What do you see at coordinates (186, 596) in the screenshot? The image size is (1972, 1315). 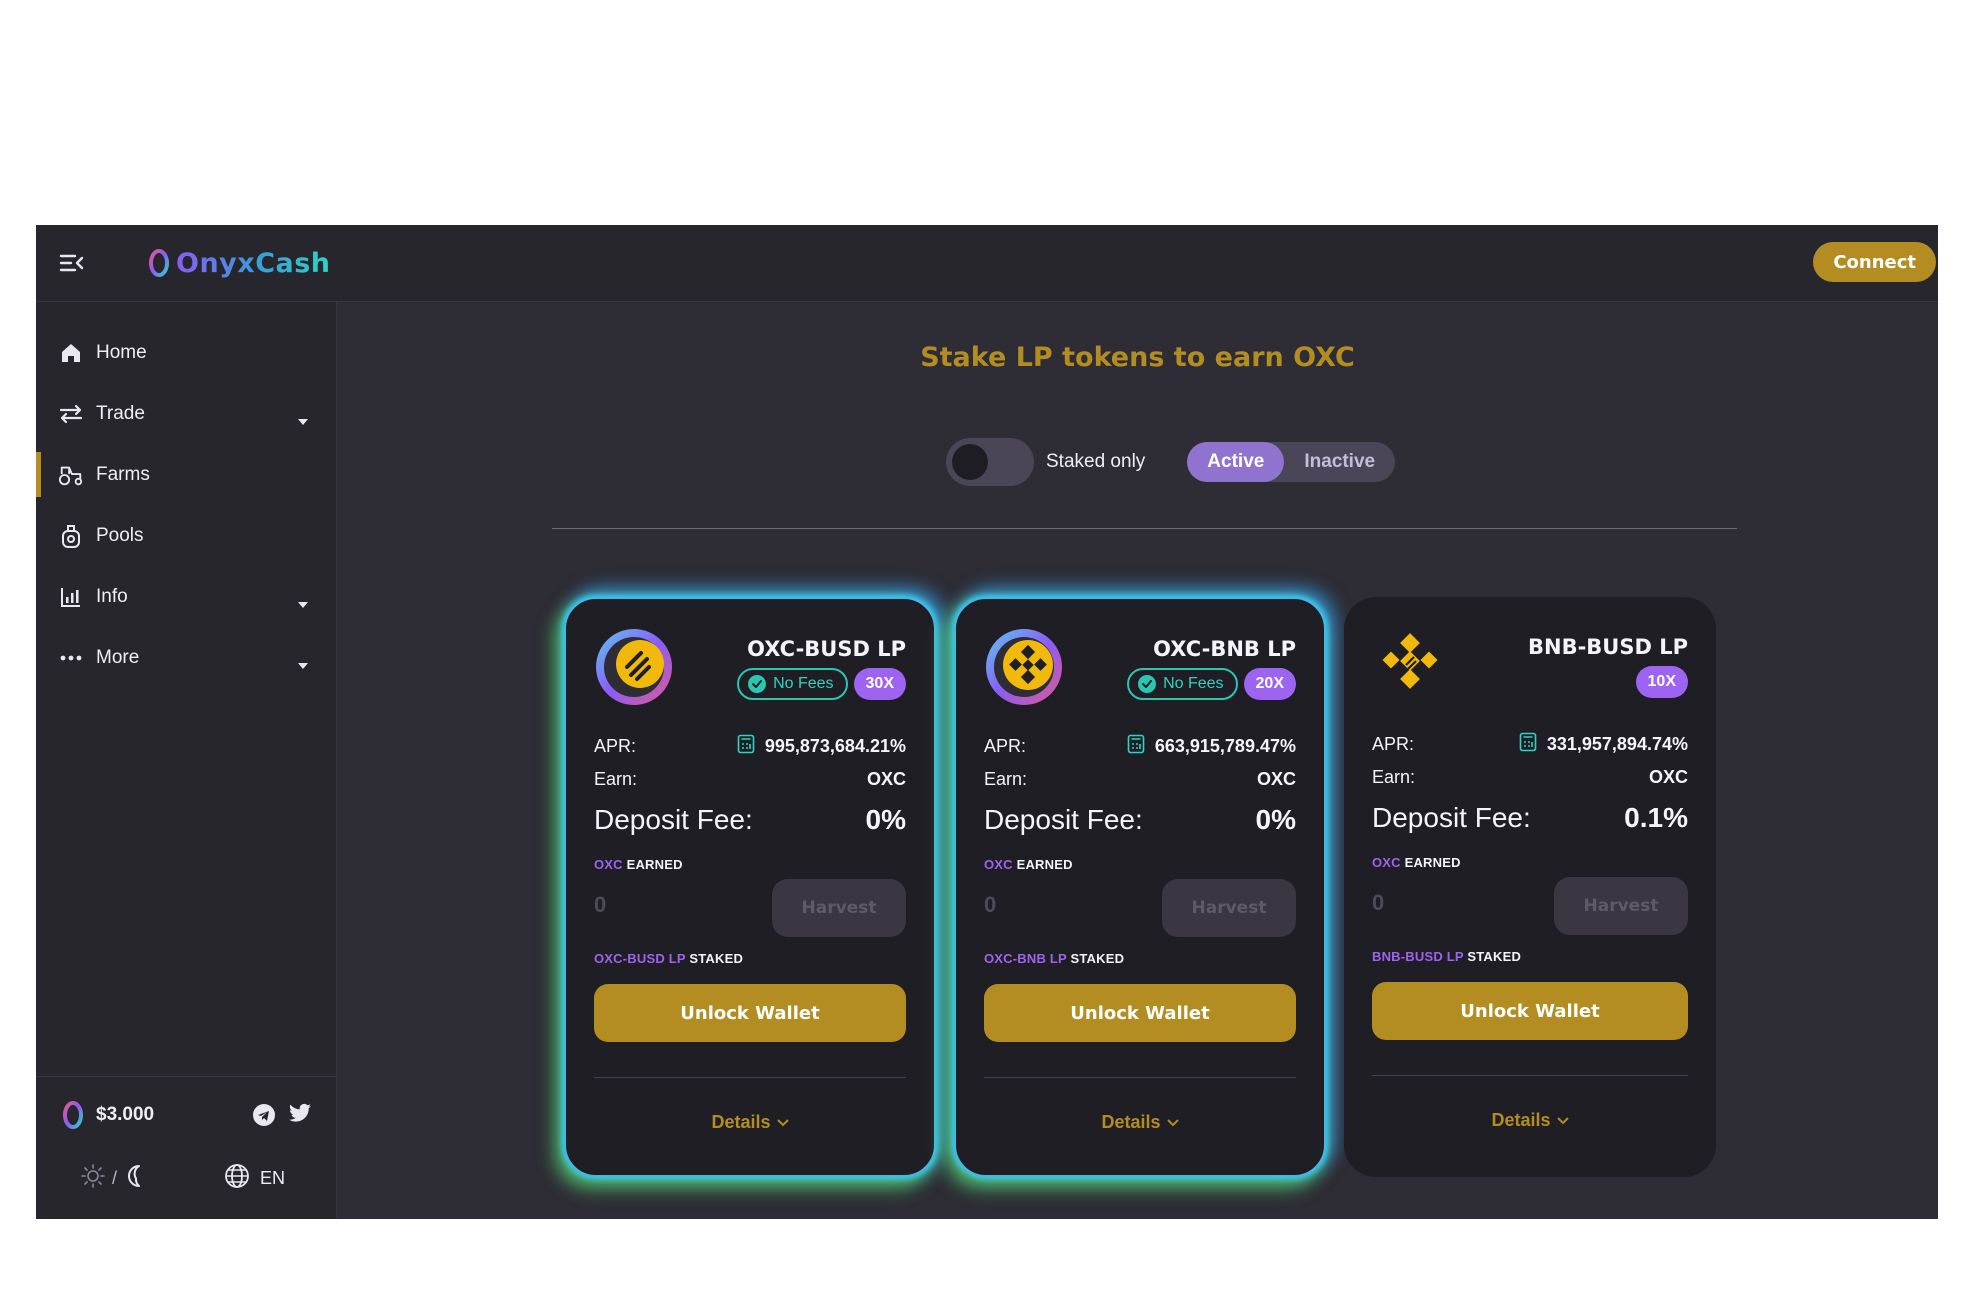 I see `sidebar-item-info: Info` at bounding box center [186, 596].